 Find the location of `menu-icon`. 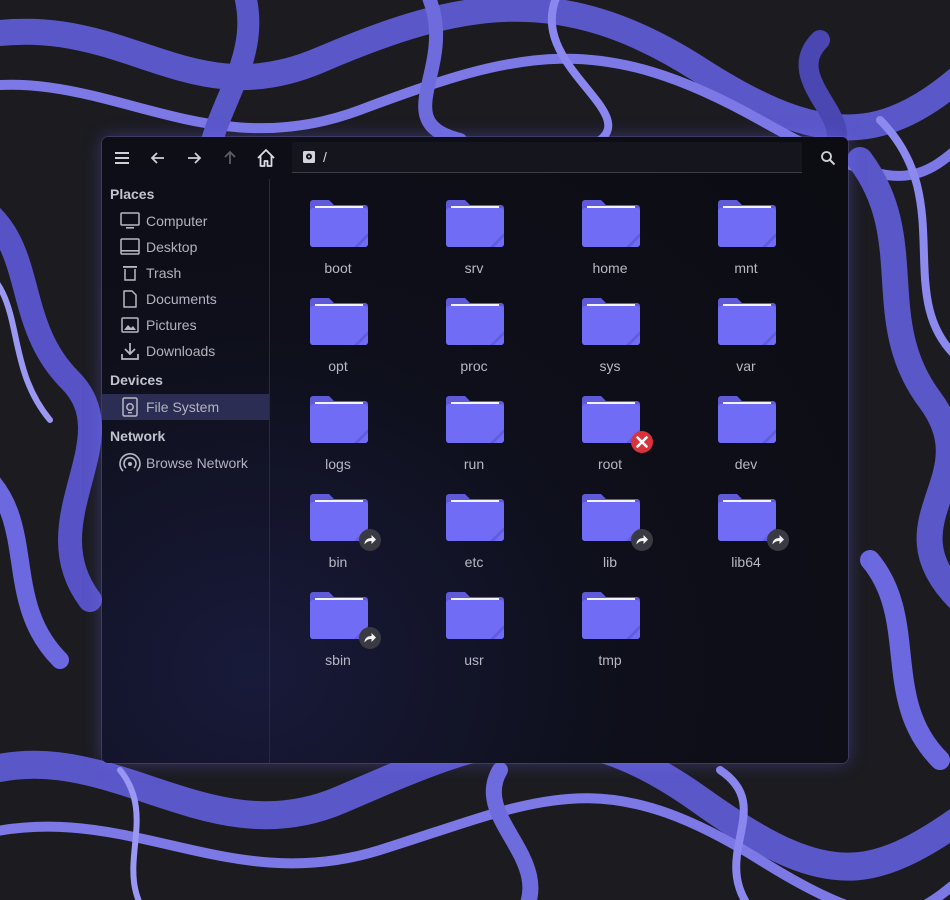

menu-icon is located at coordinates (122, 158).